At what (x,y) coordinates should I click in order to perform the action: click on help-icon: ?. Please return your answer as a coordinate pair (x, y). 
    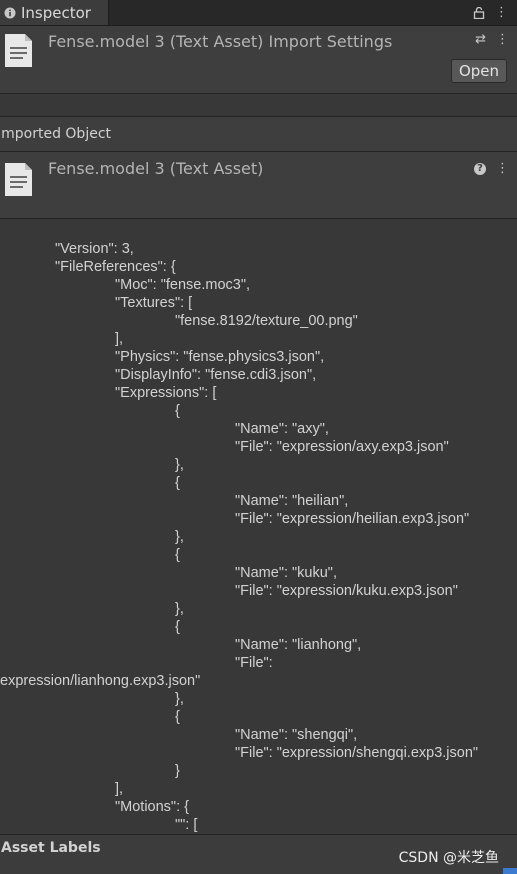
    Looking at the image, I should click on (480, 168).